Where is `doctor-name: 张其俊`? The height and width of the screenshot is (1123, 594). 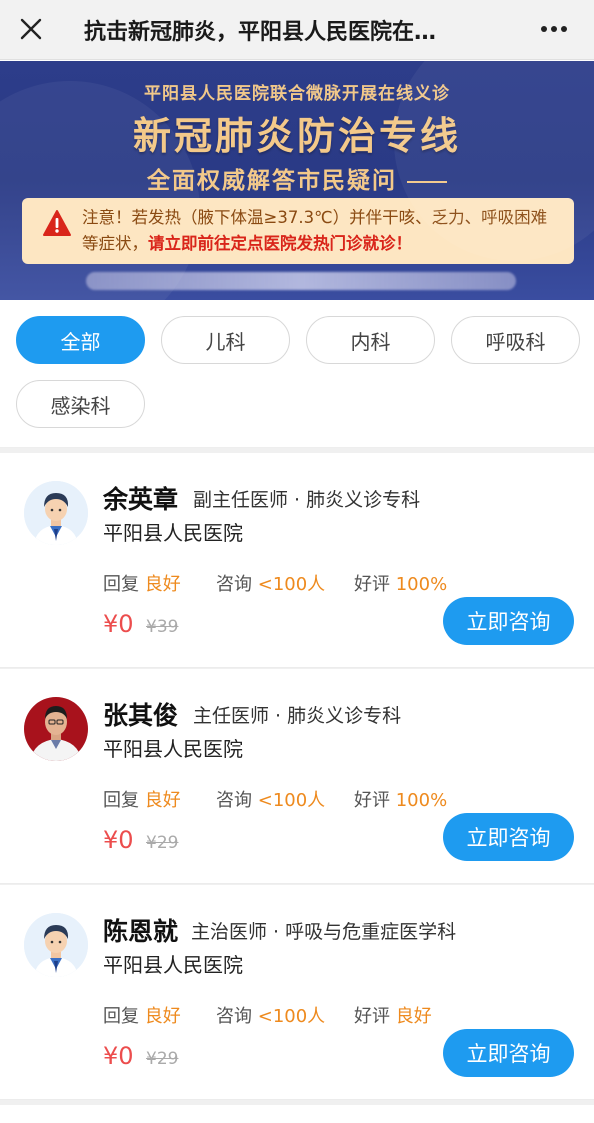
doctor-name: 张其俊 is located at coordinates (141, 715).